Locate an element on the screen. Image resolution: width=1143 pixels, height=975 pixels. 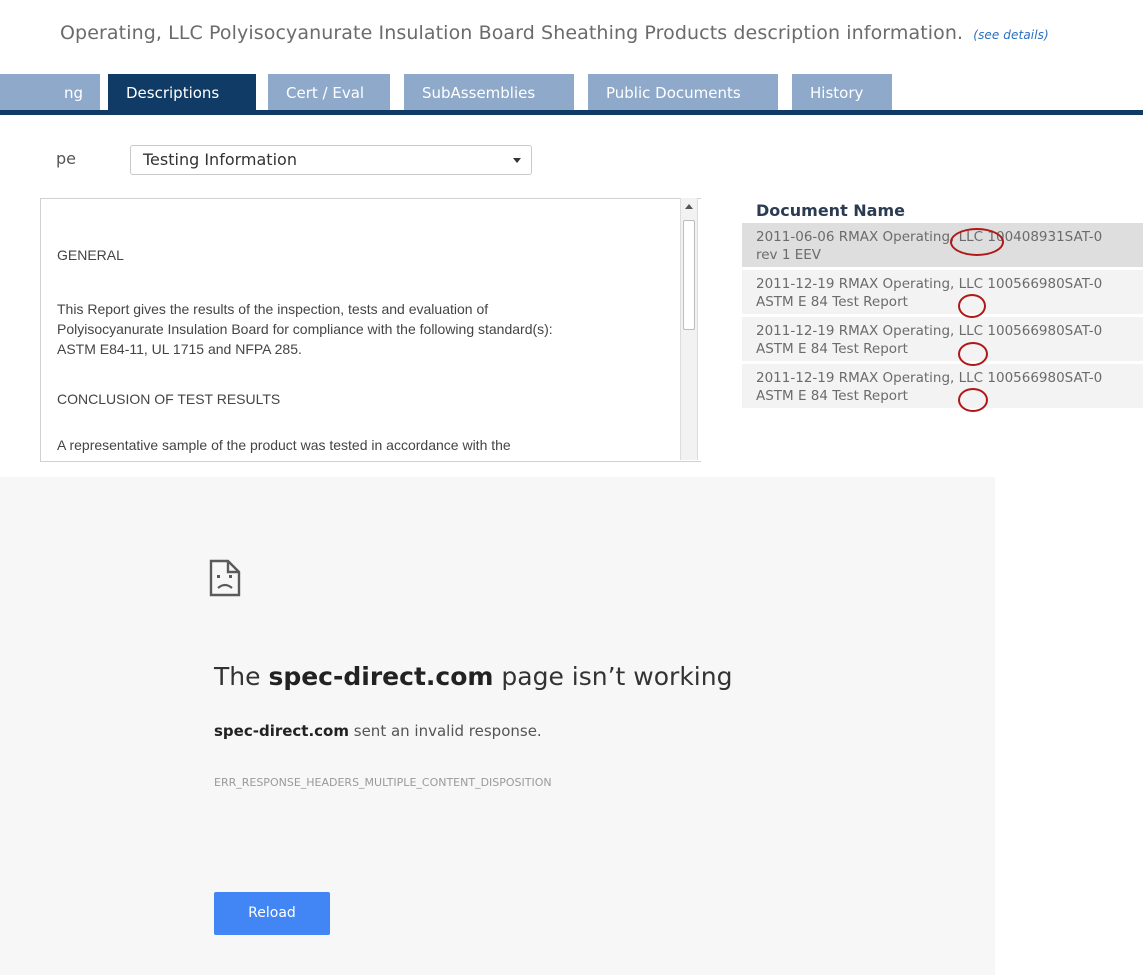
description-type-value: Testing Information is located at coordinates (220, 159).